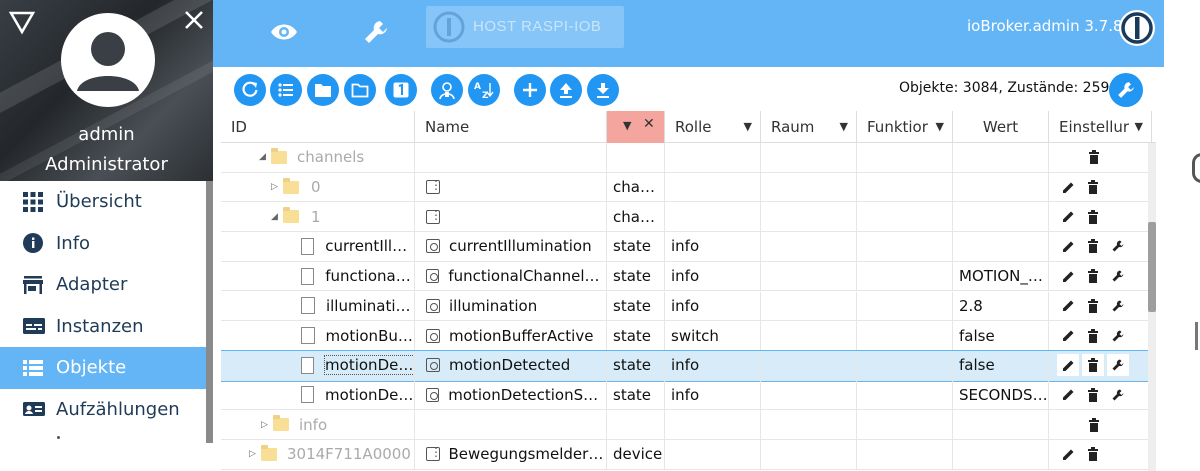 Image resolution: width=1200 pixels, height=471 pixels. Describe the element at coordinates (525, 27) in the screenshot. I see `host-selector: HOST RASPI-IOB` at that location.